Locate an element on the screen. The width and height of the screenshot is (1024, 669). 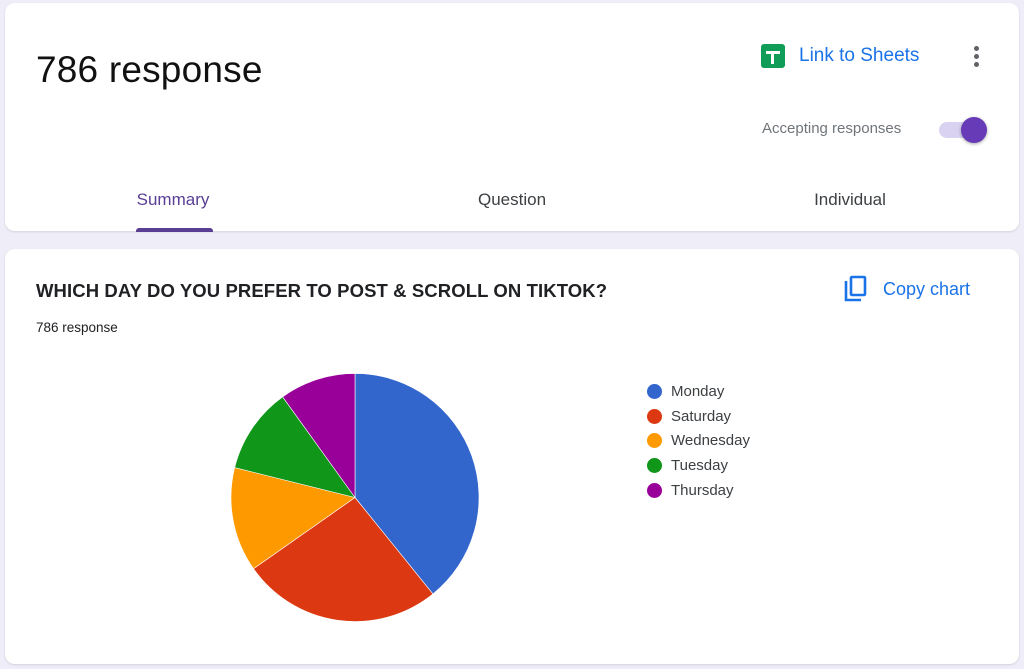
legend-item-wednesday: Wednesday is located at coordinates (698, 441).